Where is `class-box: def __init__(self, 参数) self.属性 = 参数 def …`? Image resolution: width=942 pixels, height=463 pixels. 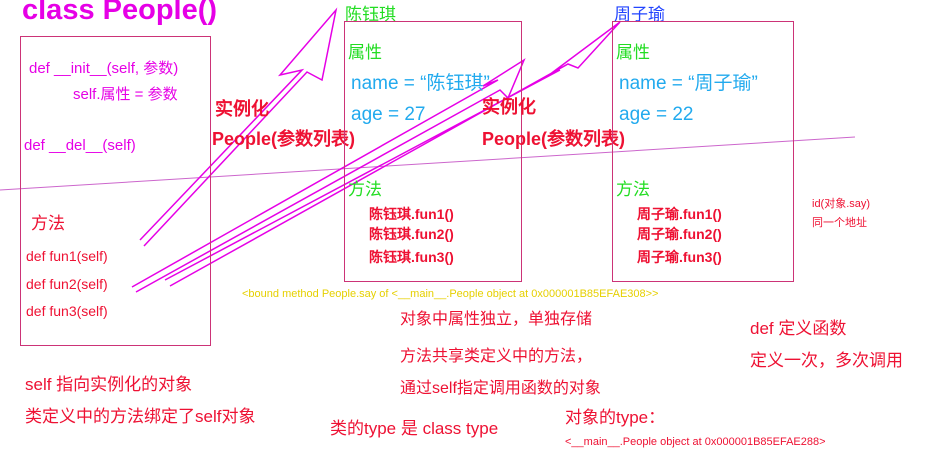 class-box: def __init__(self, 参数) self.属性 = 参数 def … is located at coordinates (115, 191).